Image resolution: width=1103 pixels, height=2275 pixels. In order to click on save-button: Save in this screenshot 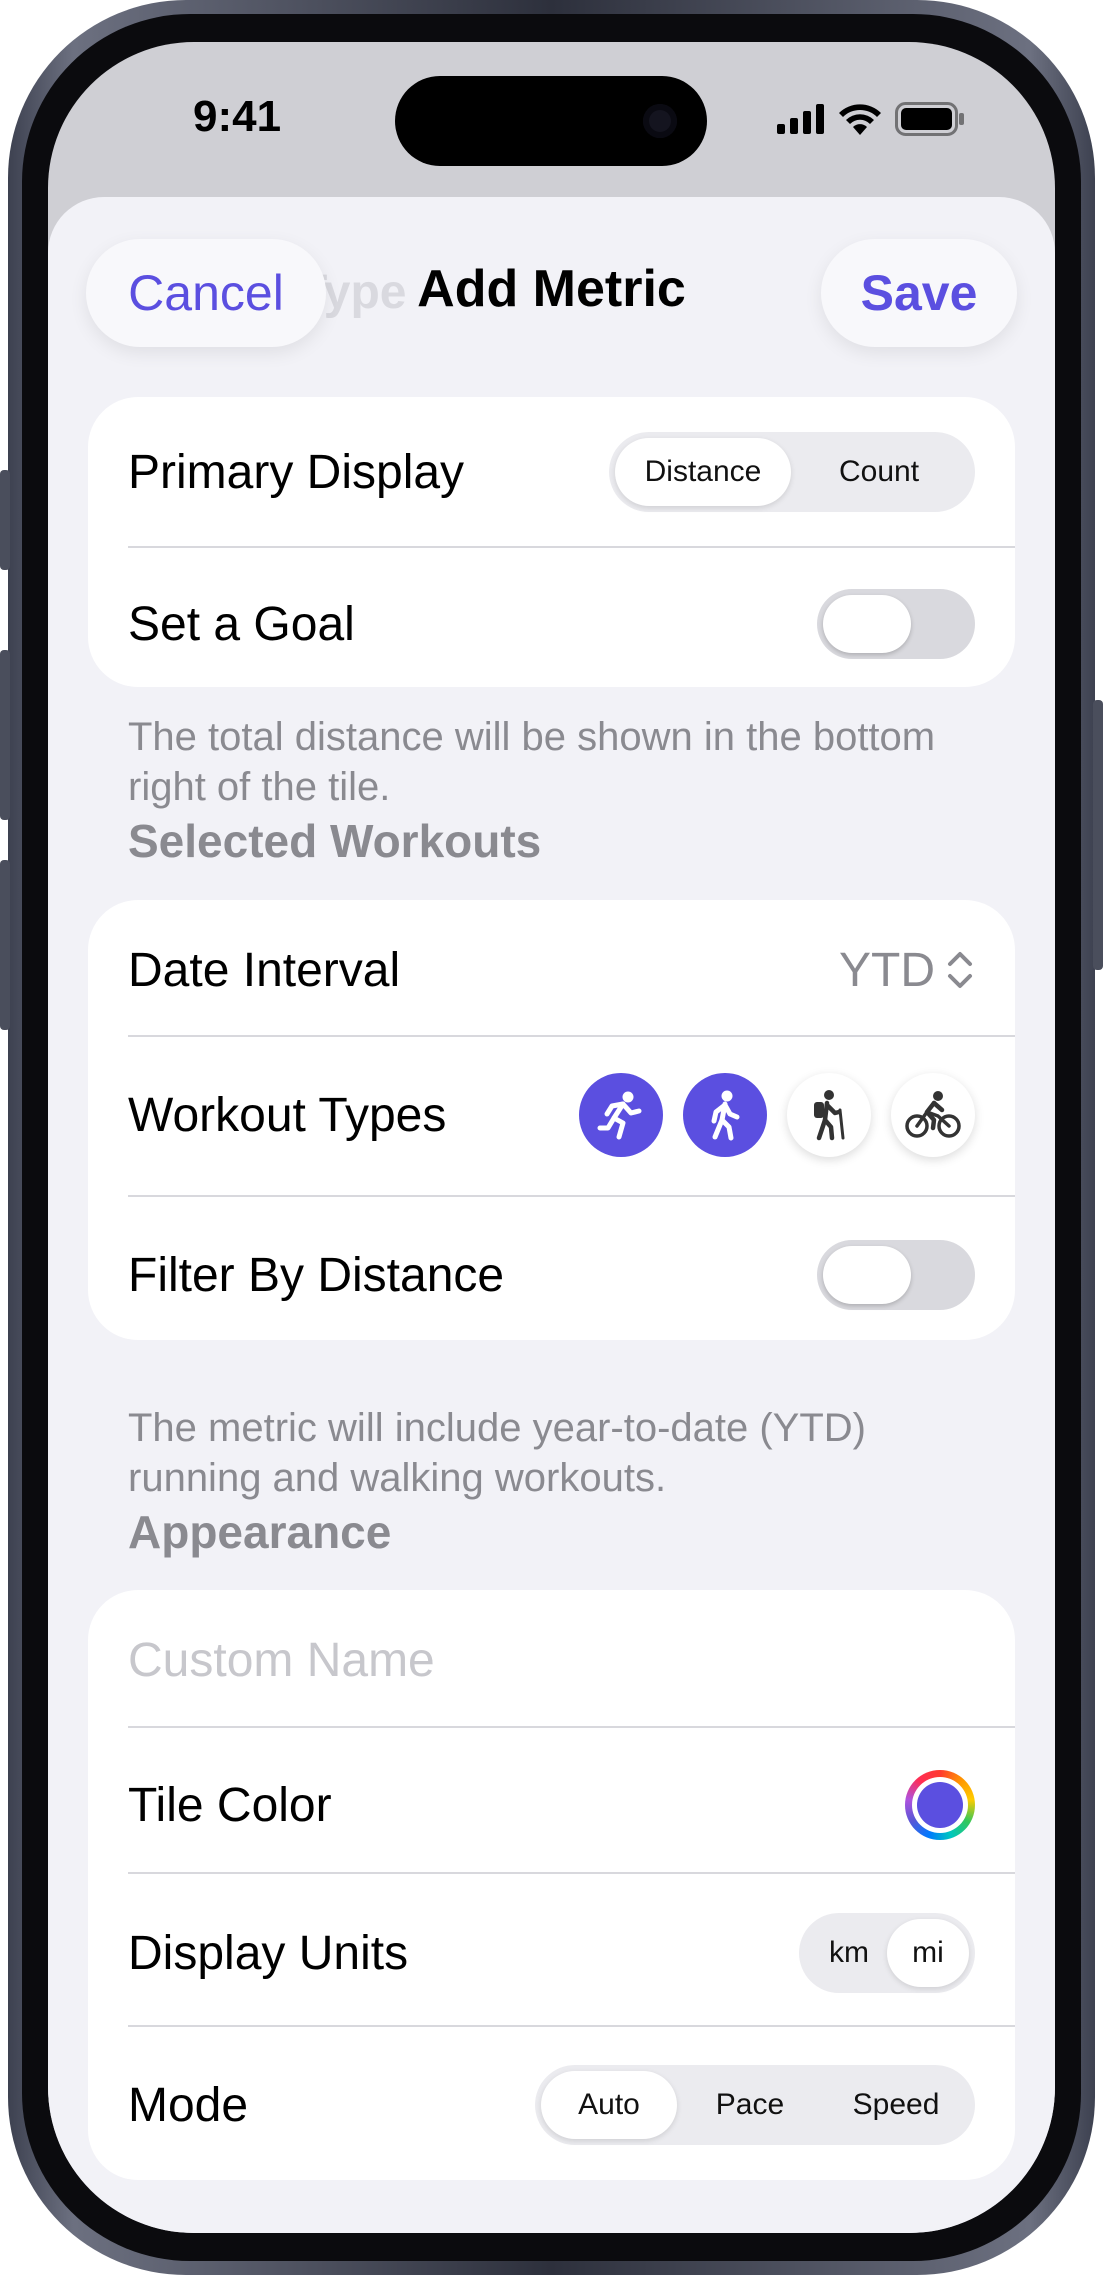, I will do `click(919, 293)`.